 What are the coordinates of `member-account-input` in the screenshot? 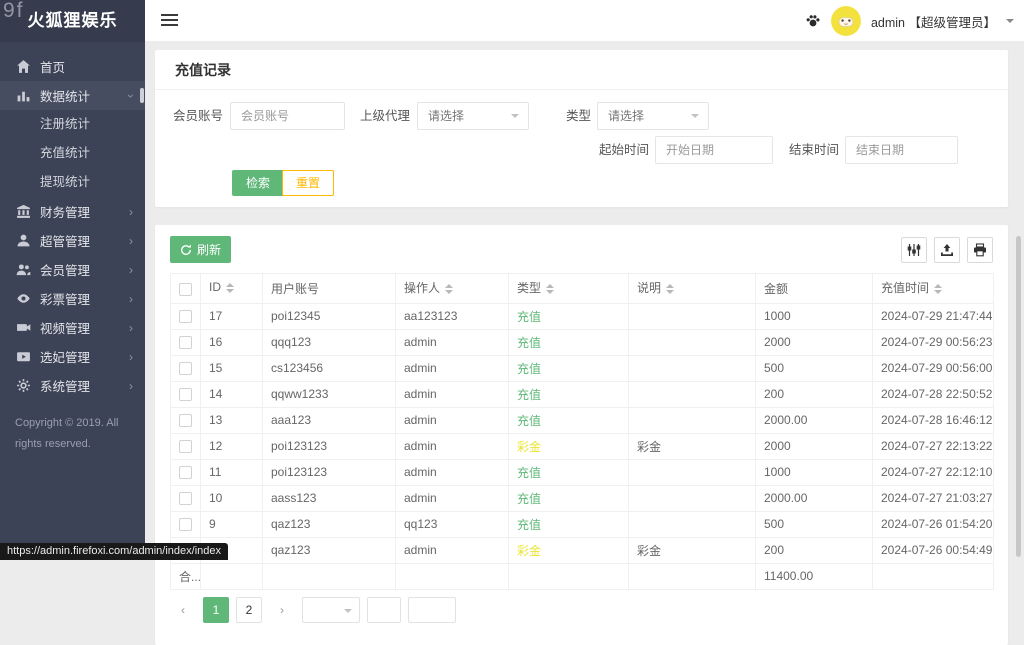 It's located at (287, 116).